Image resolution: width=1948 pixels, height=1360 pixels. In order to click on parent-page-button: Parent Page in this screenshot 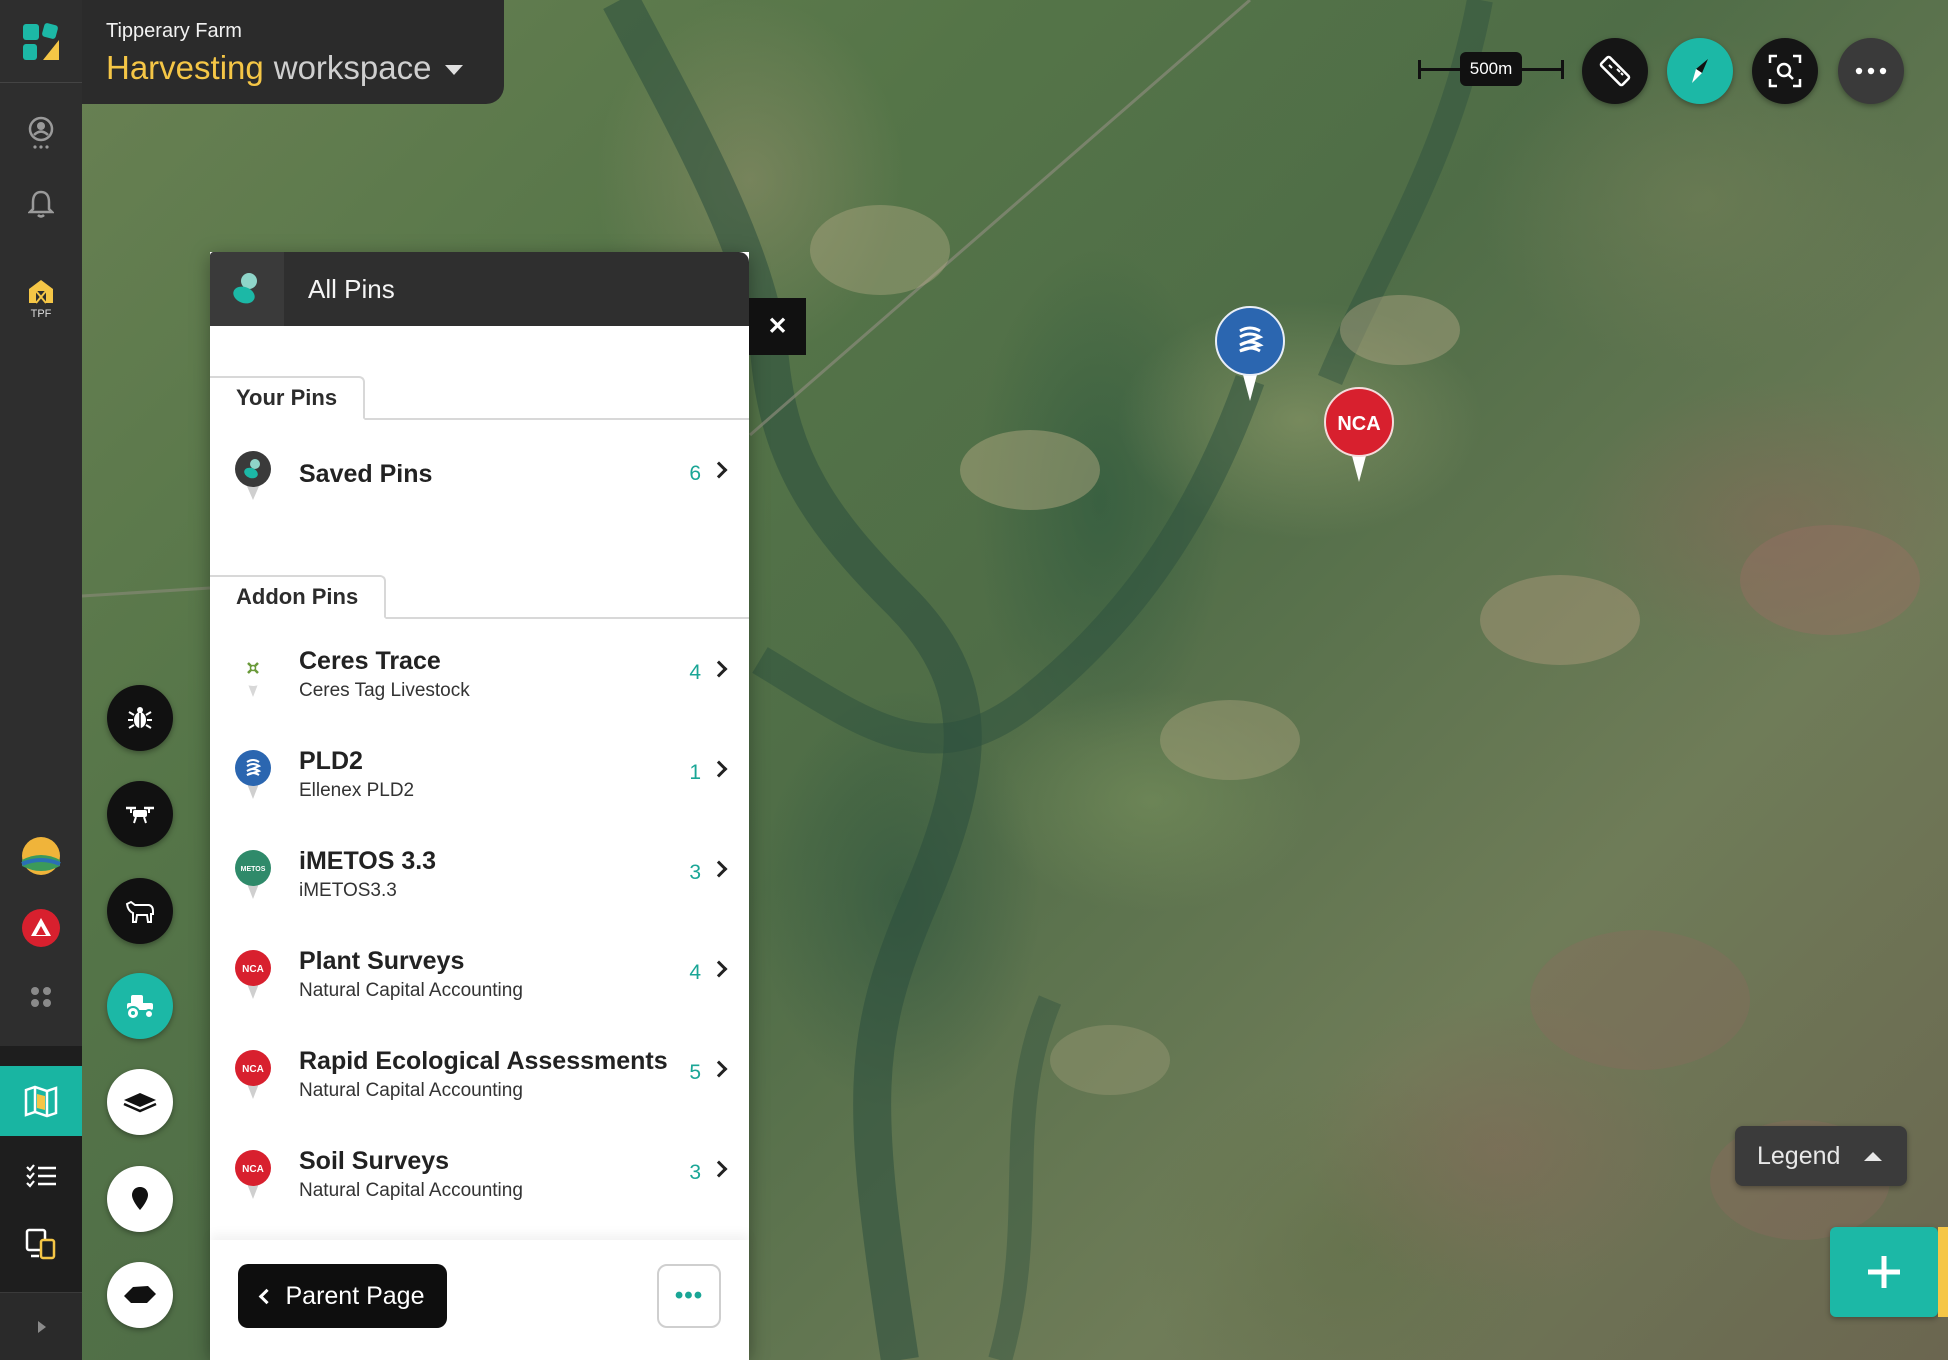, I will do `click(342, 1296)`.